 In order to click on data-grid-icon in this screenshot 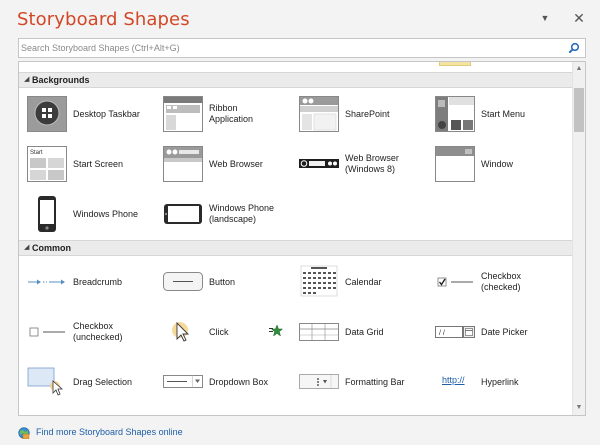, I will do `click(319, 332)`.